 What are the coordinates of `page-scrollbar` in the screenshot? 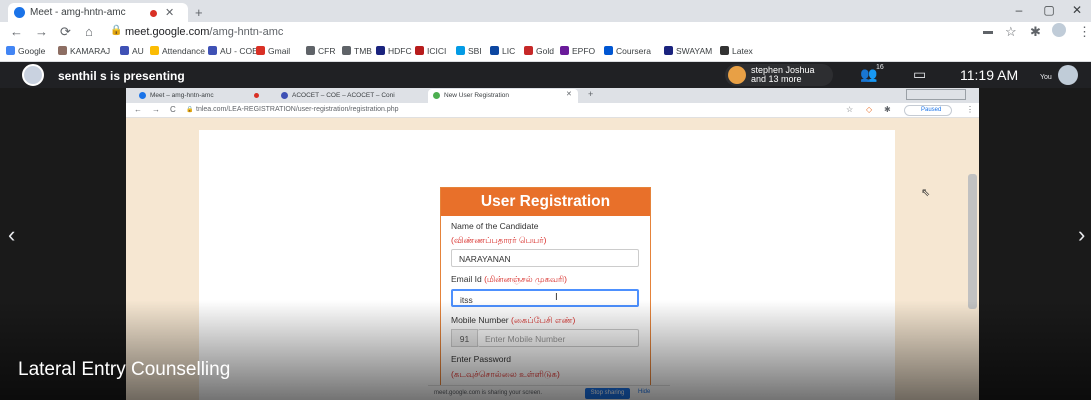 It's located at (972, 241).